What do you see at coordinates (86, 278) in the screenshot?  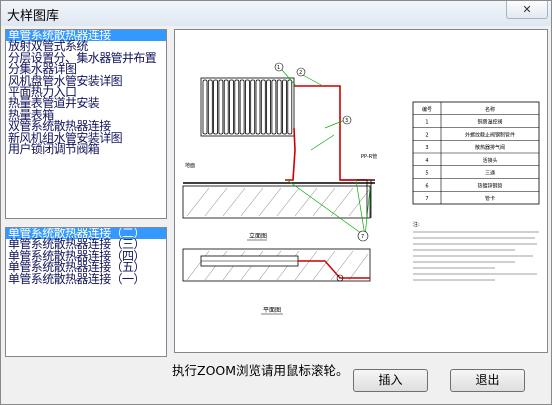 I see `list-item: 单管系统散热器连接（一）` at bounding box center [86, 278].